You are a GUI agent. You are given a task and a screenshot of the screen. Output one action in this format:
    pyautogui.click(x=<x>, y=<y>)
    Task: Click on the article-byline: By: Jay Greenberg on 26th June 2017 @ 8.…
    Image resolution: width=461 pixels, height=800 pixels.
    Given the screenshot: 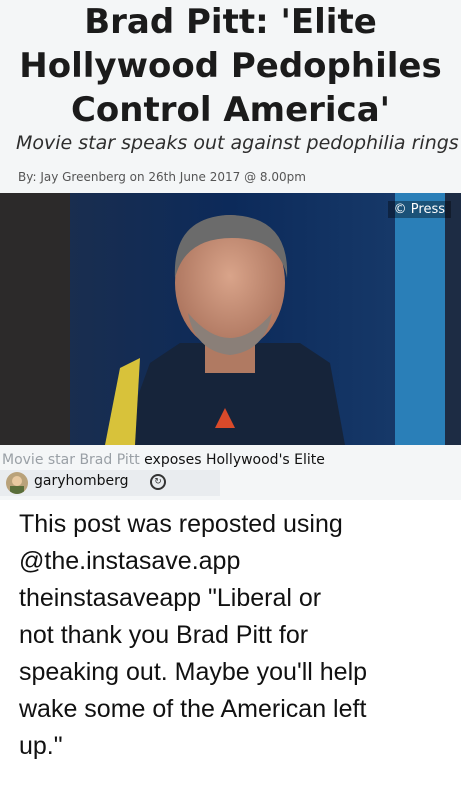 What is the action you would take?
    pyautogui.click(x=162, y=177)
    